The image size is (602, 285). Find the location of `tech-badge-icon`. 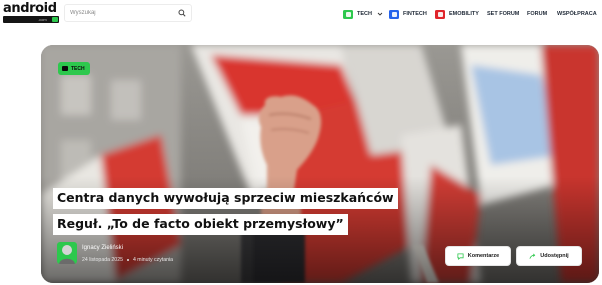

tech-badge-icon is located at coordinates (348, 14).